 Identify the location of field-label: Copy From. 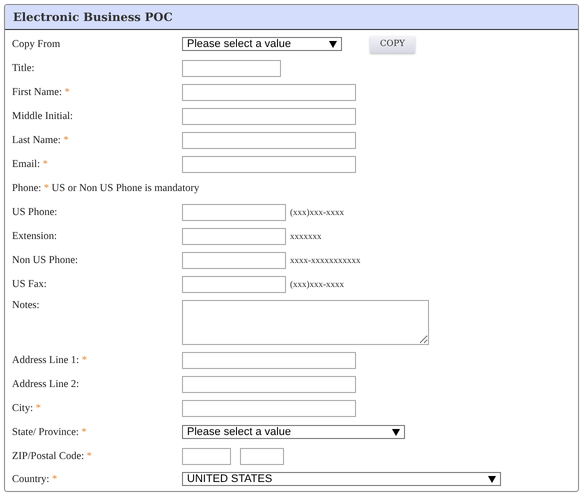
(37, 44).